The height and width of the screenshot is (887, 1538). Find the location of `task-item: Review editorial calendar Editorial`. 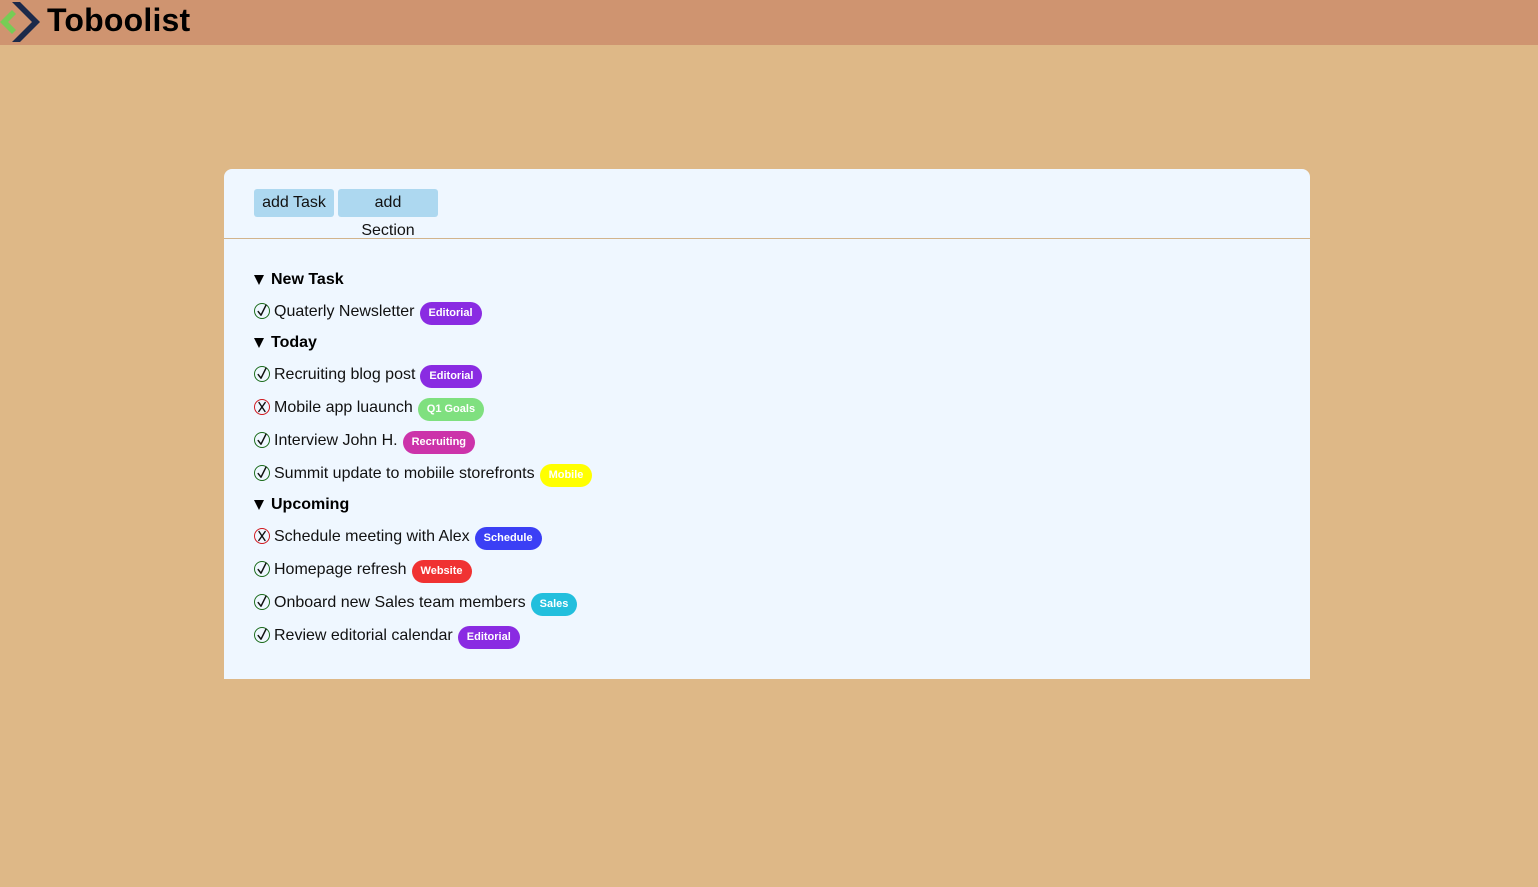

task-item: Review editorial calendar Editorial is located at coordinates (423, 636).